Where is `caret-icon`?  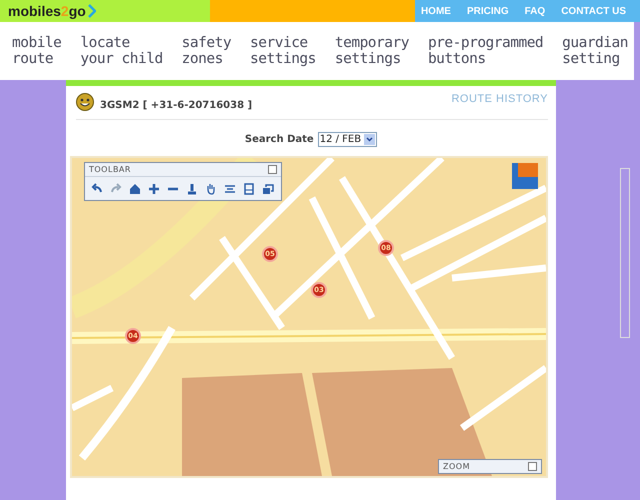
caret-icon is located at coordinates (370, 139).